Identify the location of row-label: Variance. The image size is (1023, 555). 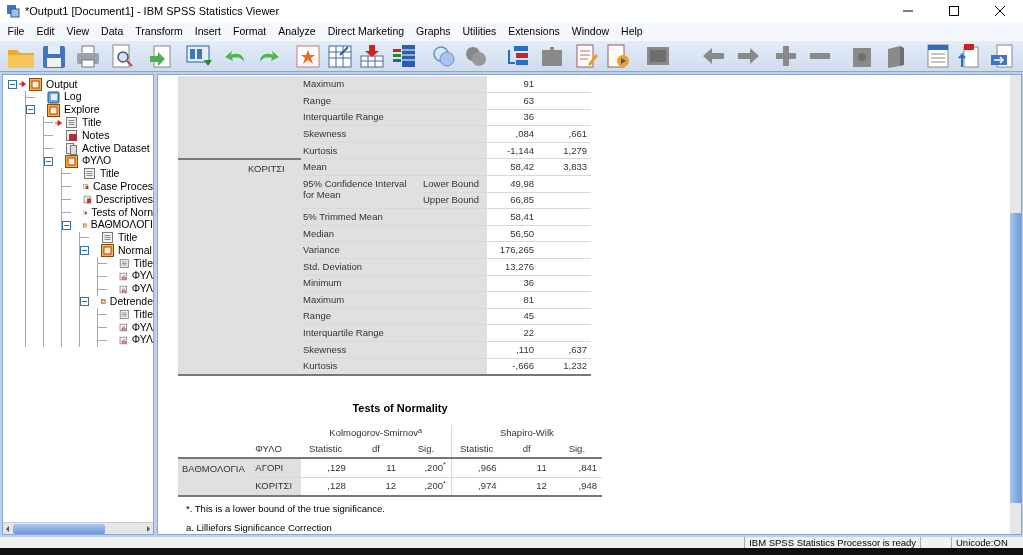
(321, 250).